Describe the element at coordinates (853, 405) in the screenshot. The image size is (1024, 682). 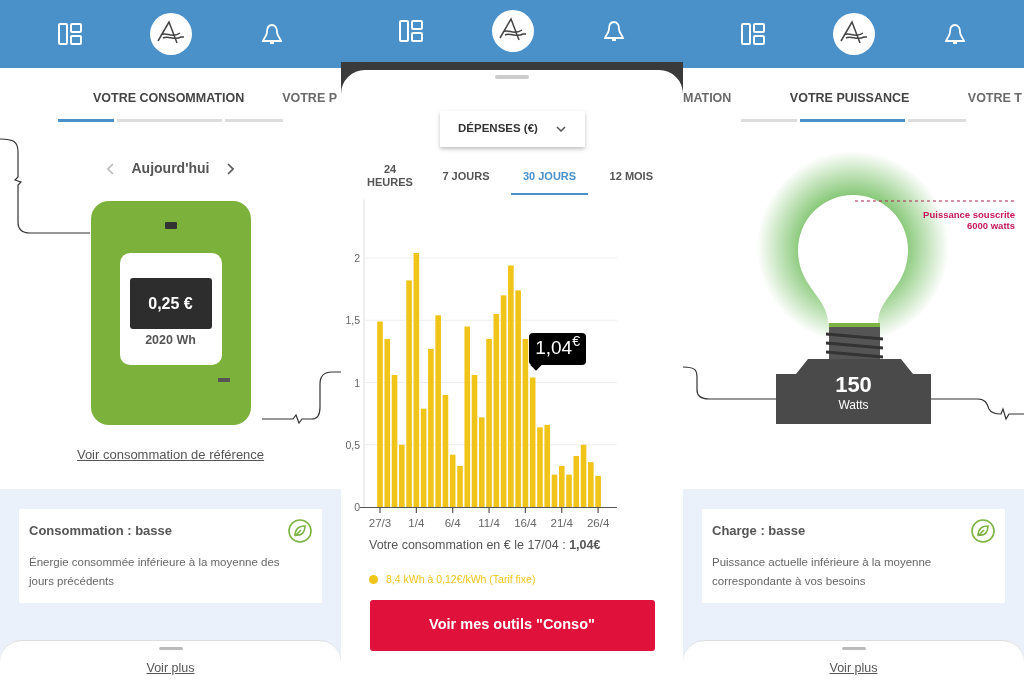
I see `power-unit: Watts` at that location.